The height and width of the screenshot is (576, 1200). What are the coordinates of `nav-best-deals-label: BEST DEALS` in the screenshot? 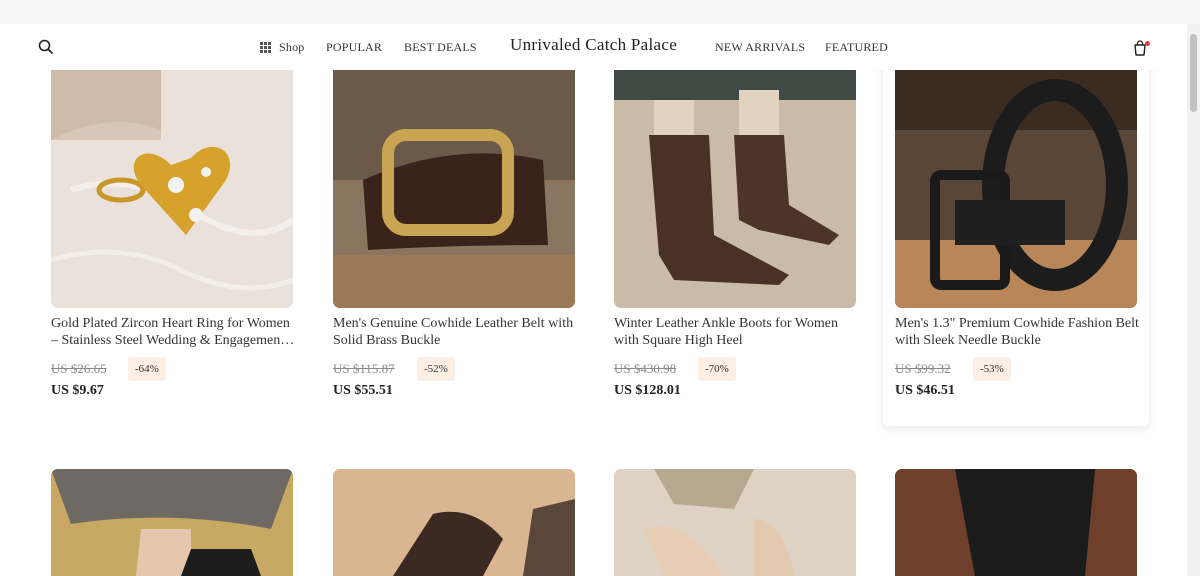 It's located at (440, 46).